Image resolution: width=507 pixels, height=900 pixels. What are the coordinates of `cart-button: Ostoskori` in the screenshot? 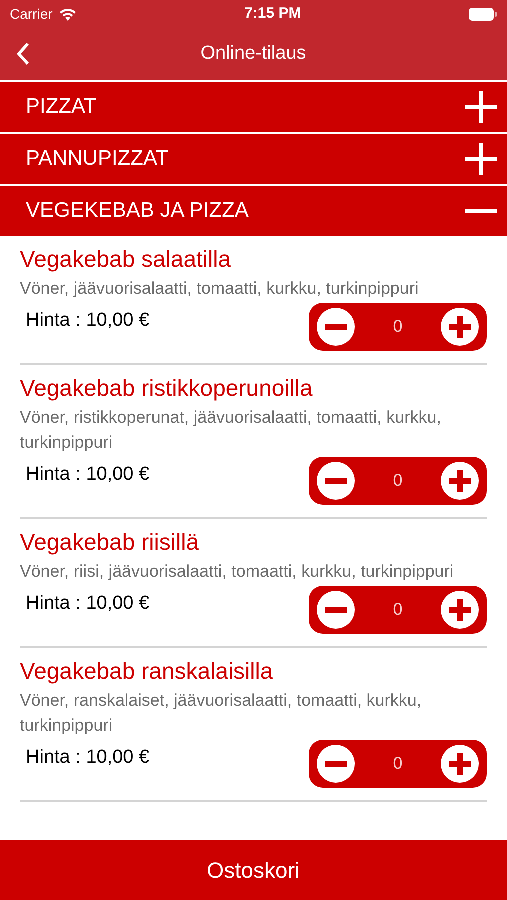 It's located at (253, 870).